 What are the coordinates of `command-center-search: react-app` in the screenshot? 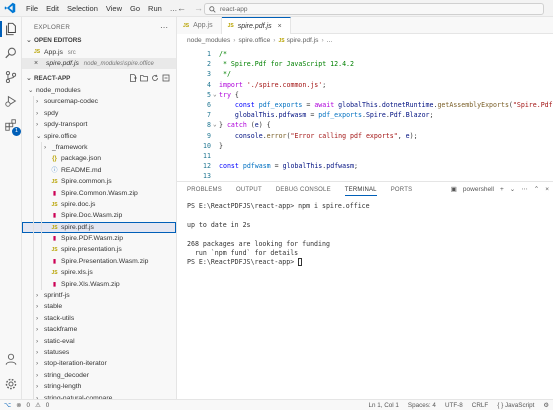 It's located at (374, 9).